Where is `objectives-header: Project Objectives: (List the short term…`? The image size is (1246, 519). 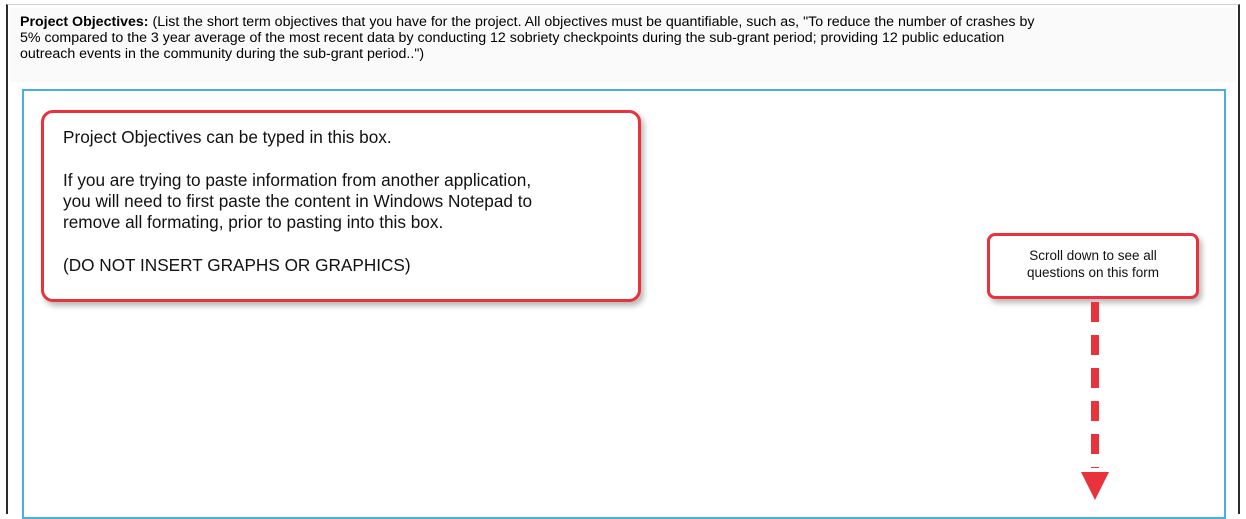
objectives-header: Project Objectives: (List the short term… is located at coordinates (623, 45).